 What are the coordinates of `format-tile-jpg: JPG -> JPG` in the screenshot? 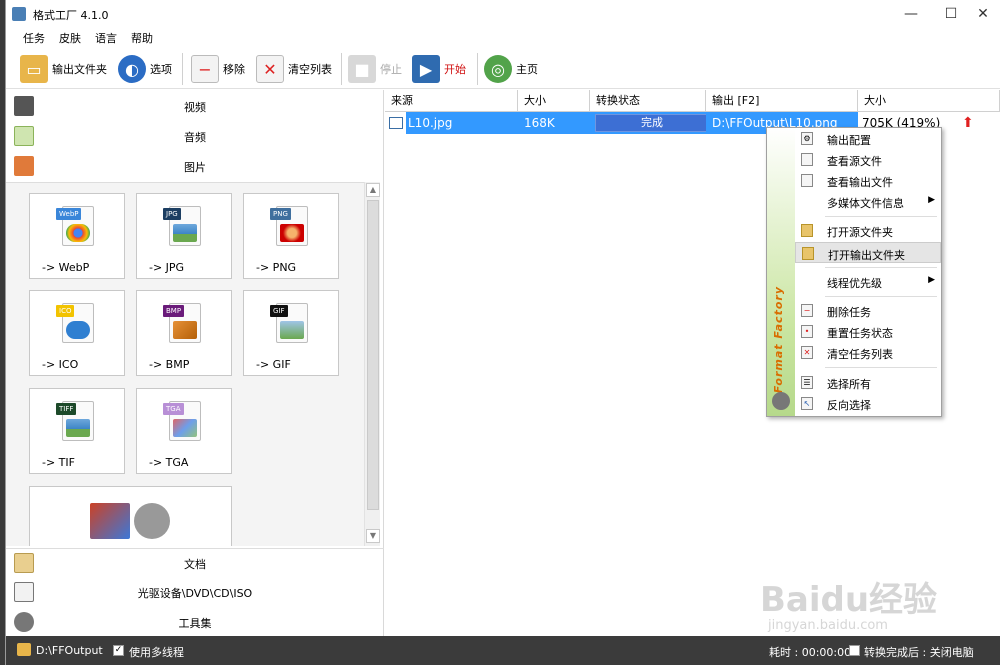 It's located at (184, 236).